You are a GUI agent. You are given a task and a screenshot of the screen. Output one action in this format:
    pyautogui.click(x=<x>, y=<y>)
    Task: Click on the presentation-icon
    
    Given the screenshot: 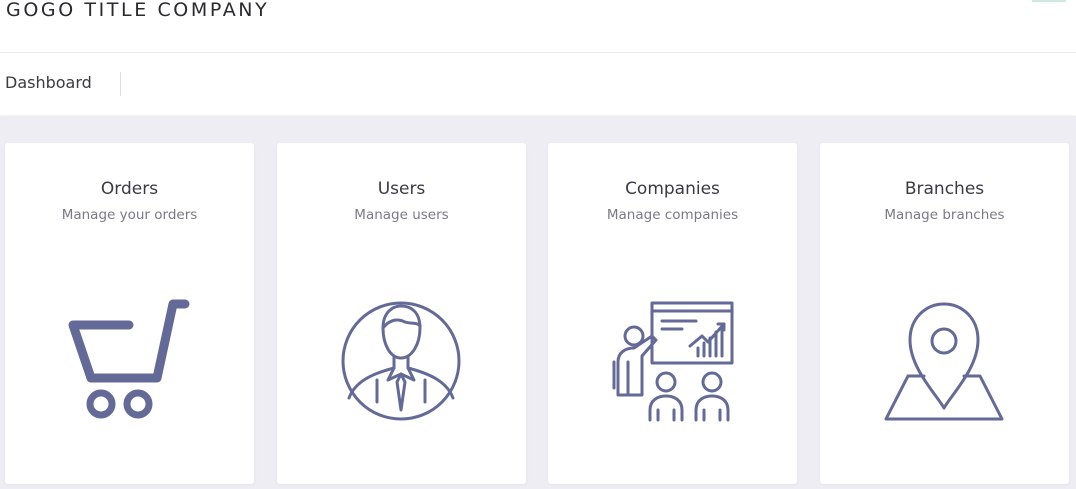 What is the action you would take?
    pyautogui.click(x=672, y=363)
    